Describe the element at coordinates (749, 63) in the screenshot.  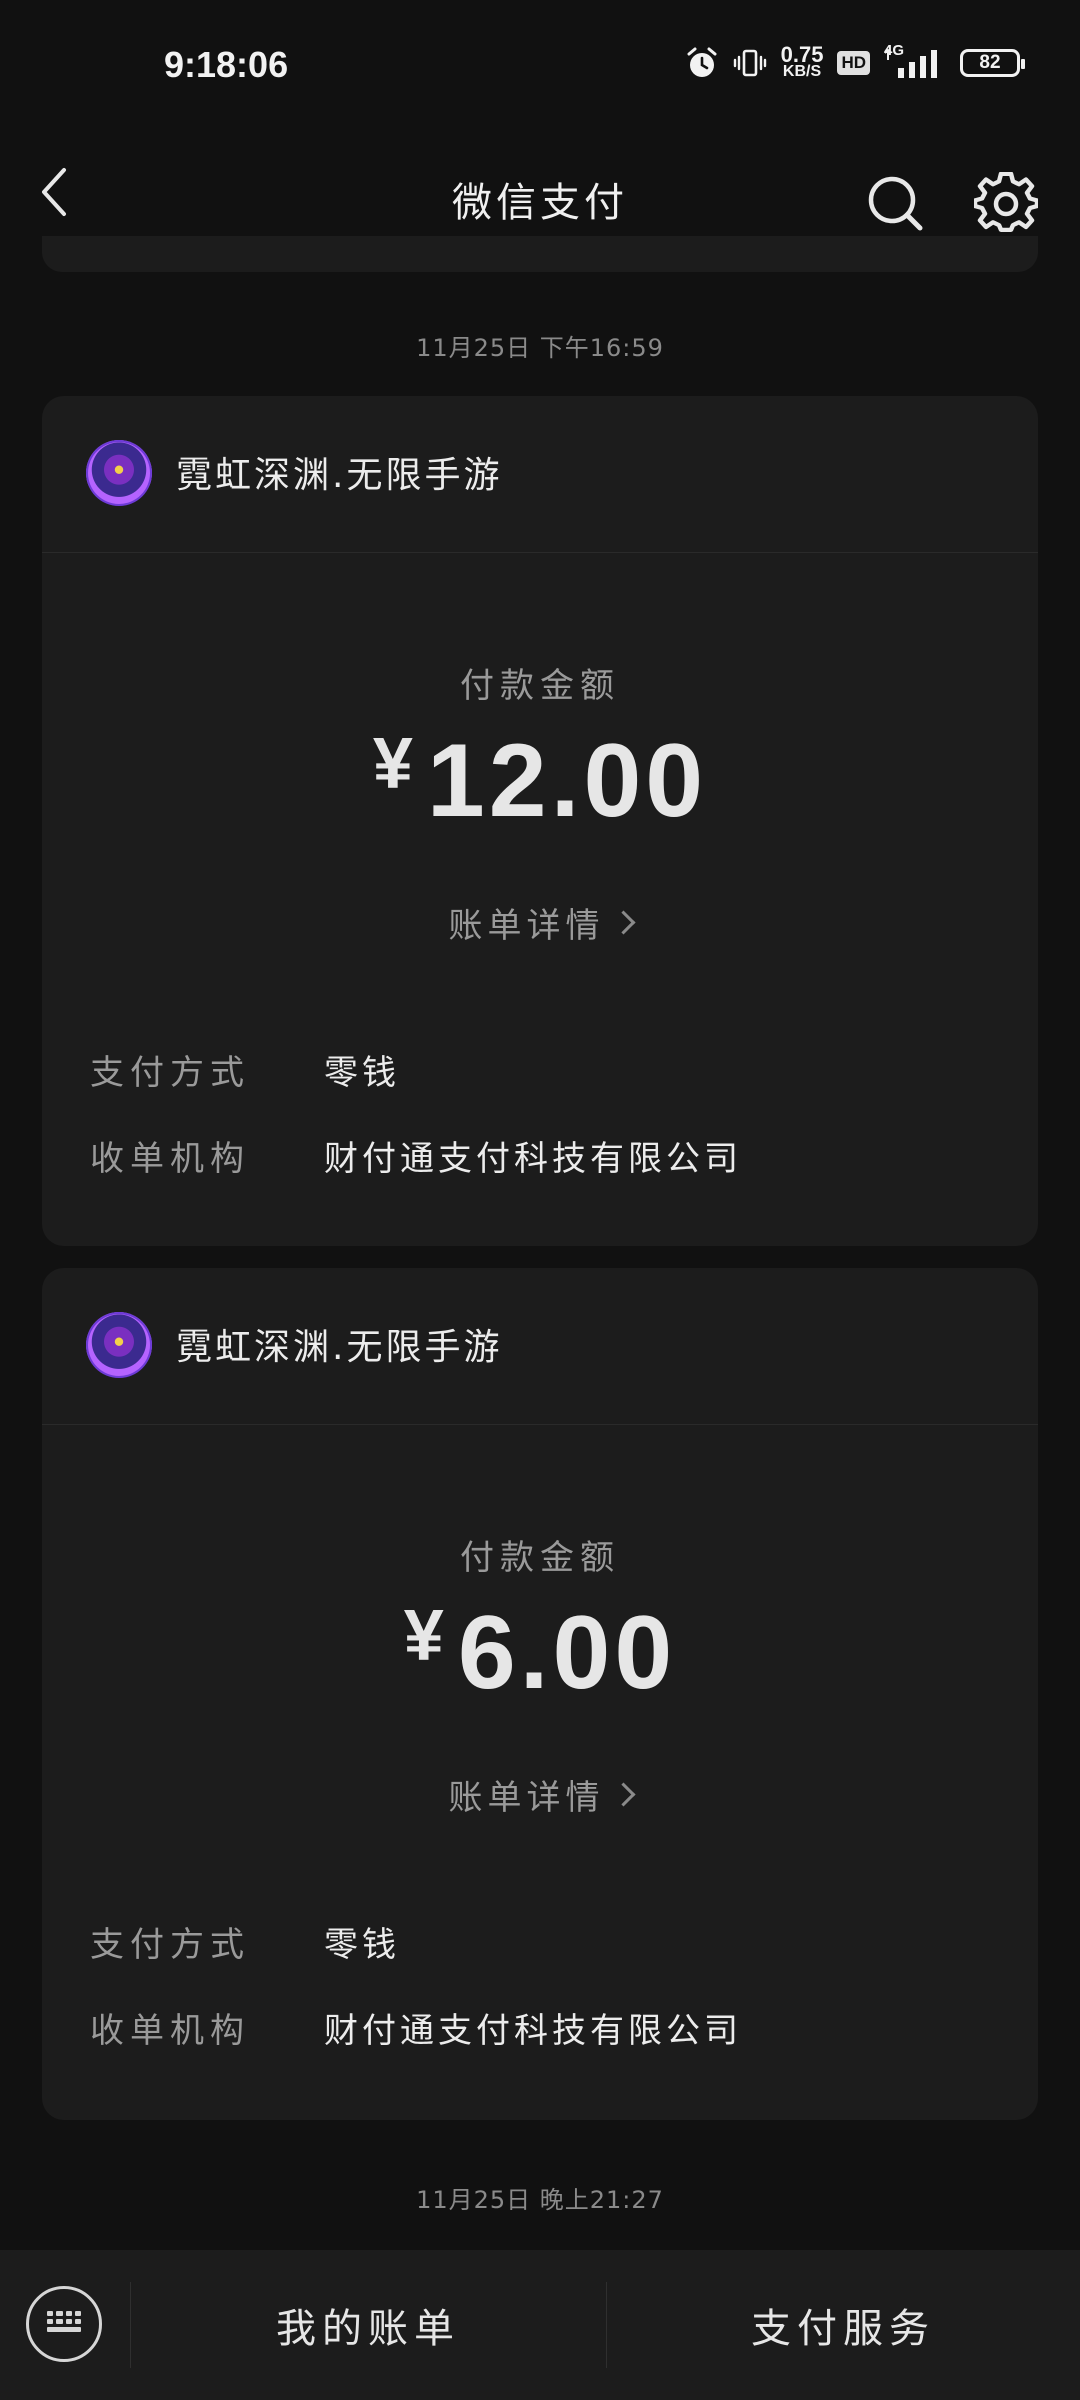
I see `vibrate-icon` at that location.